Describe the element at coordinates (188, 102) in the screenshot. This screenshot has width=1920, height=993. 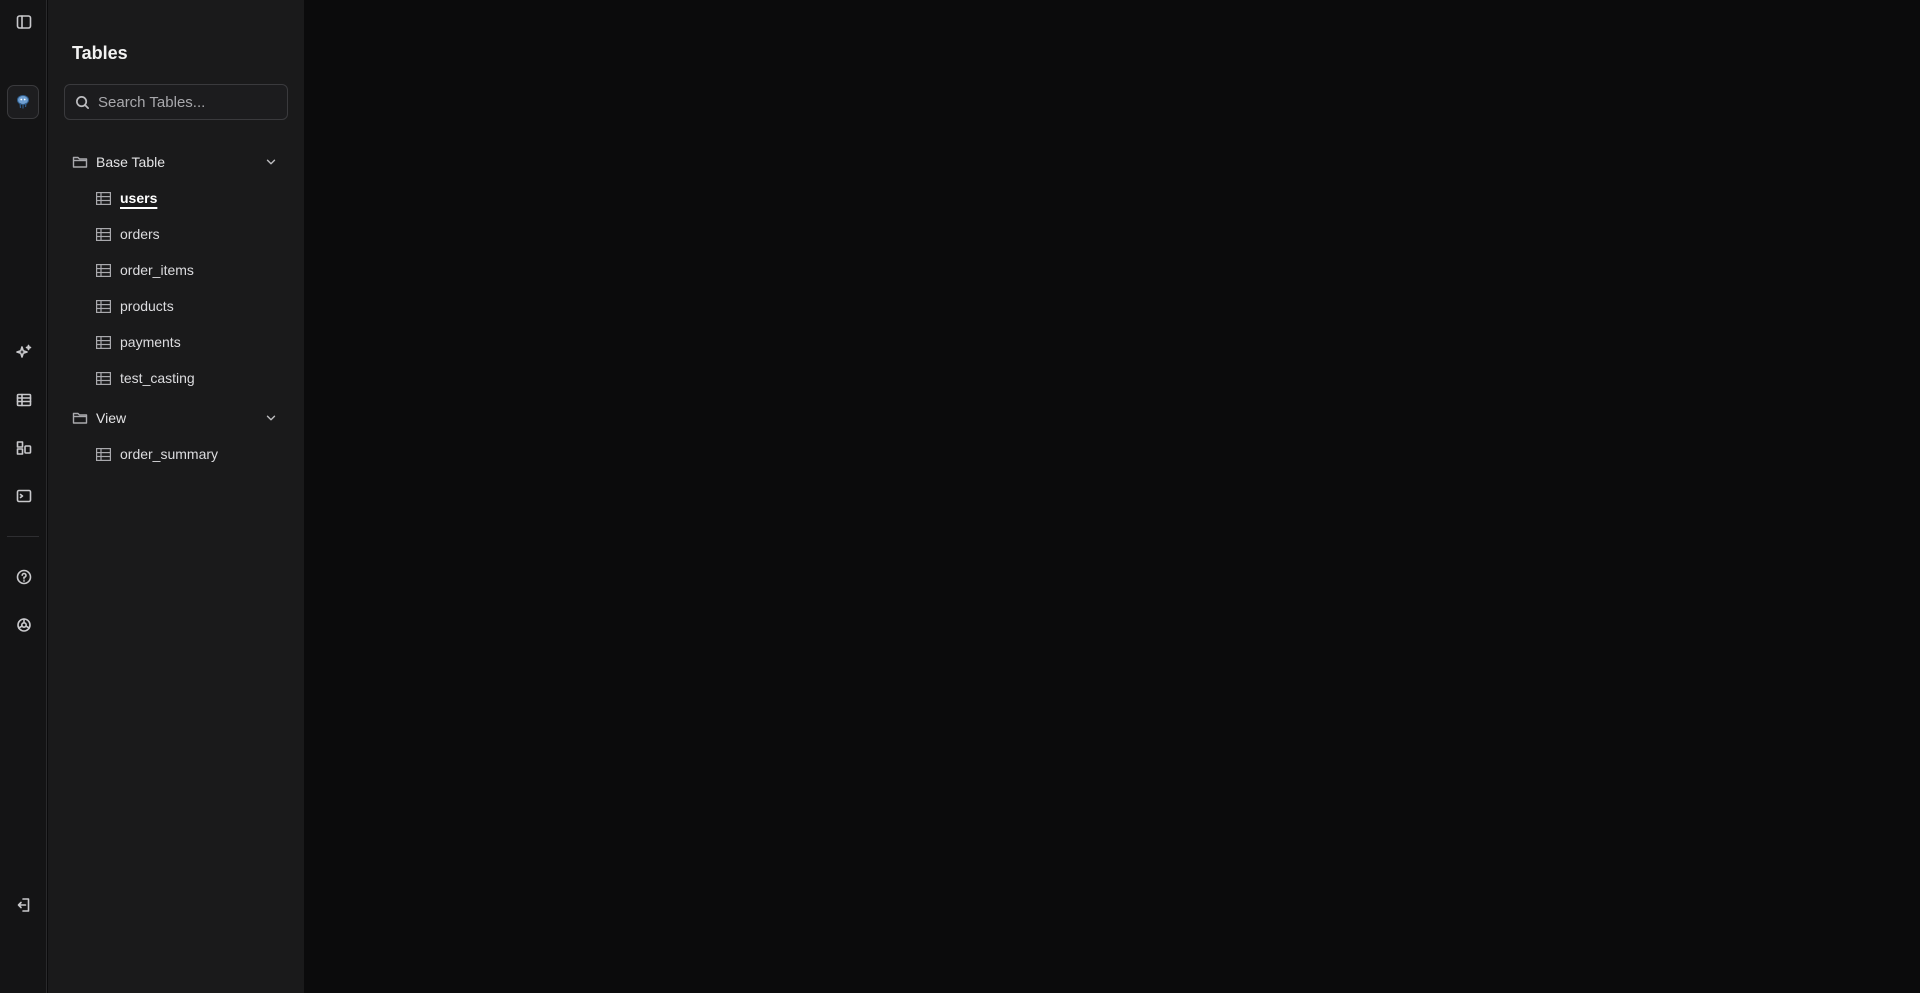
I see `search-input` at that location.